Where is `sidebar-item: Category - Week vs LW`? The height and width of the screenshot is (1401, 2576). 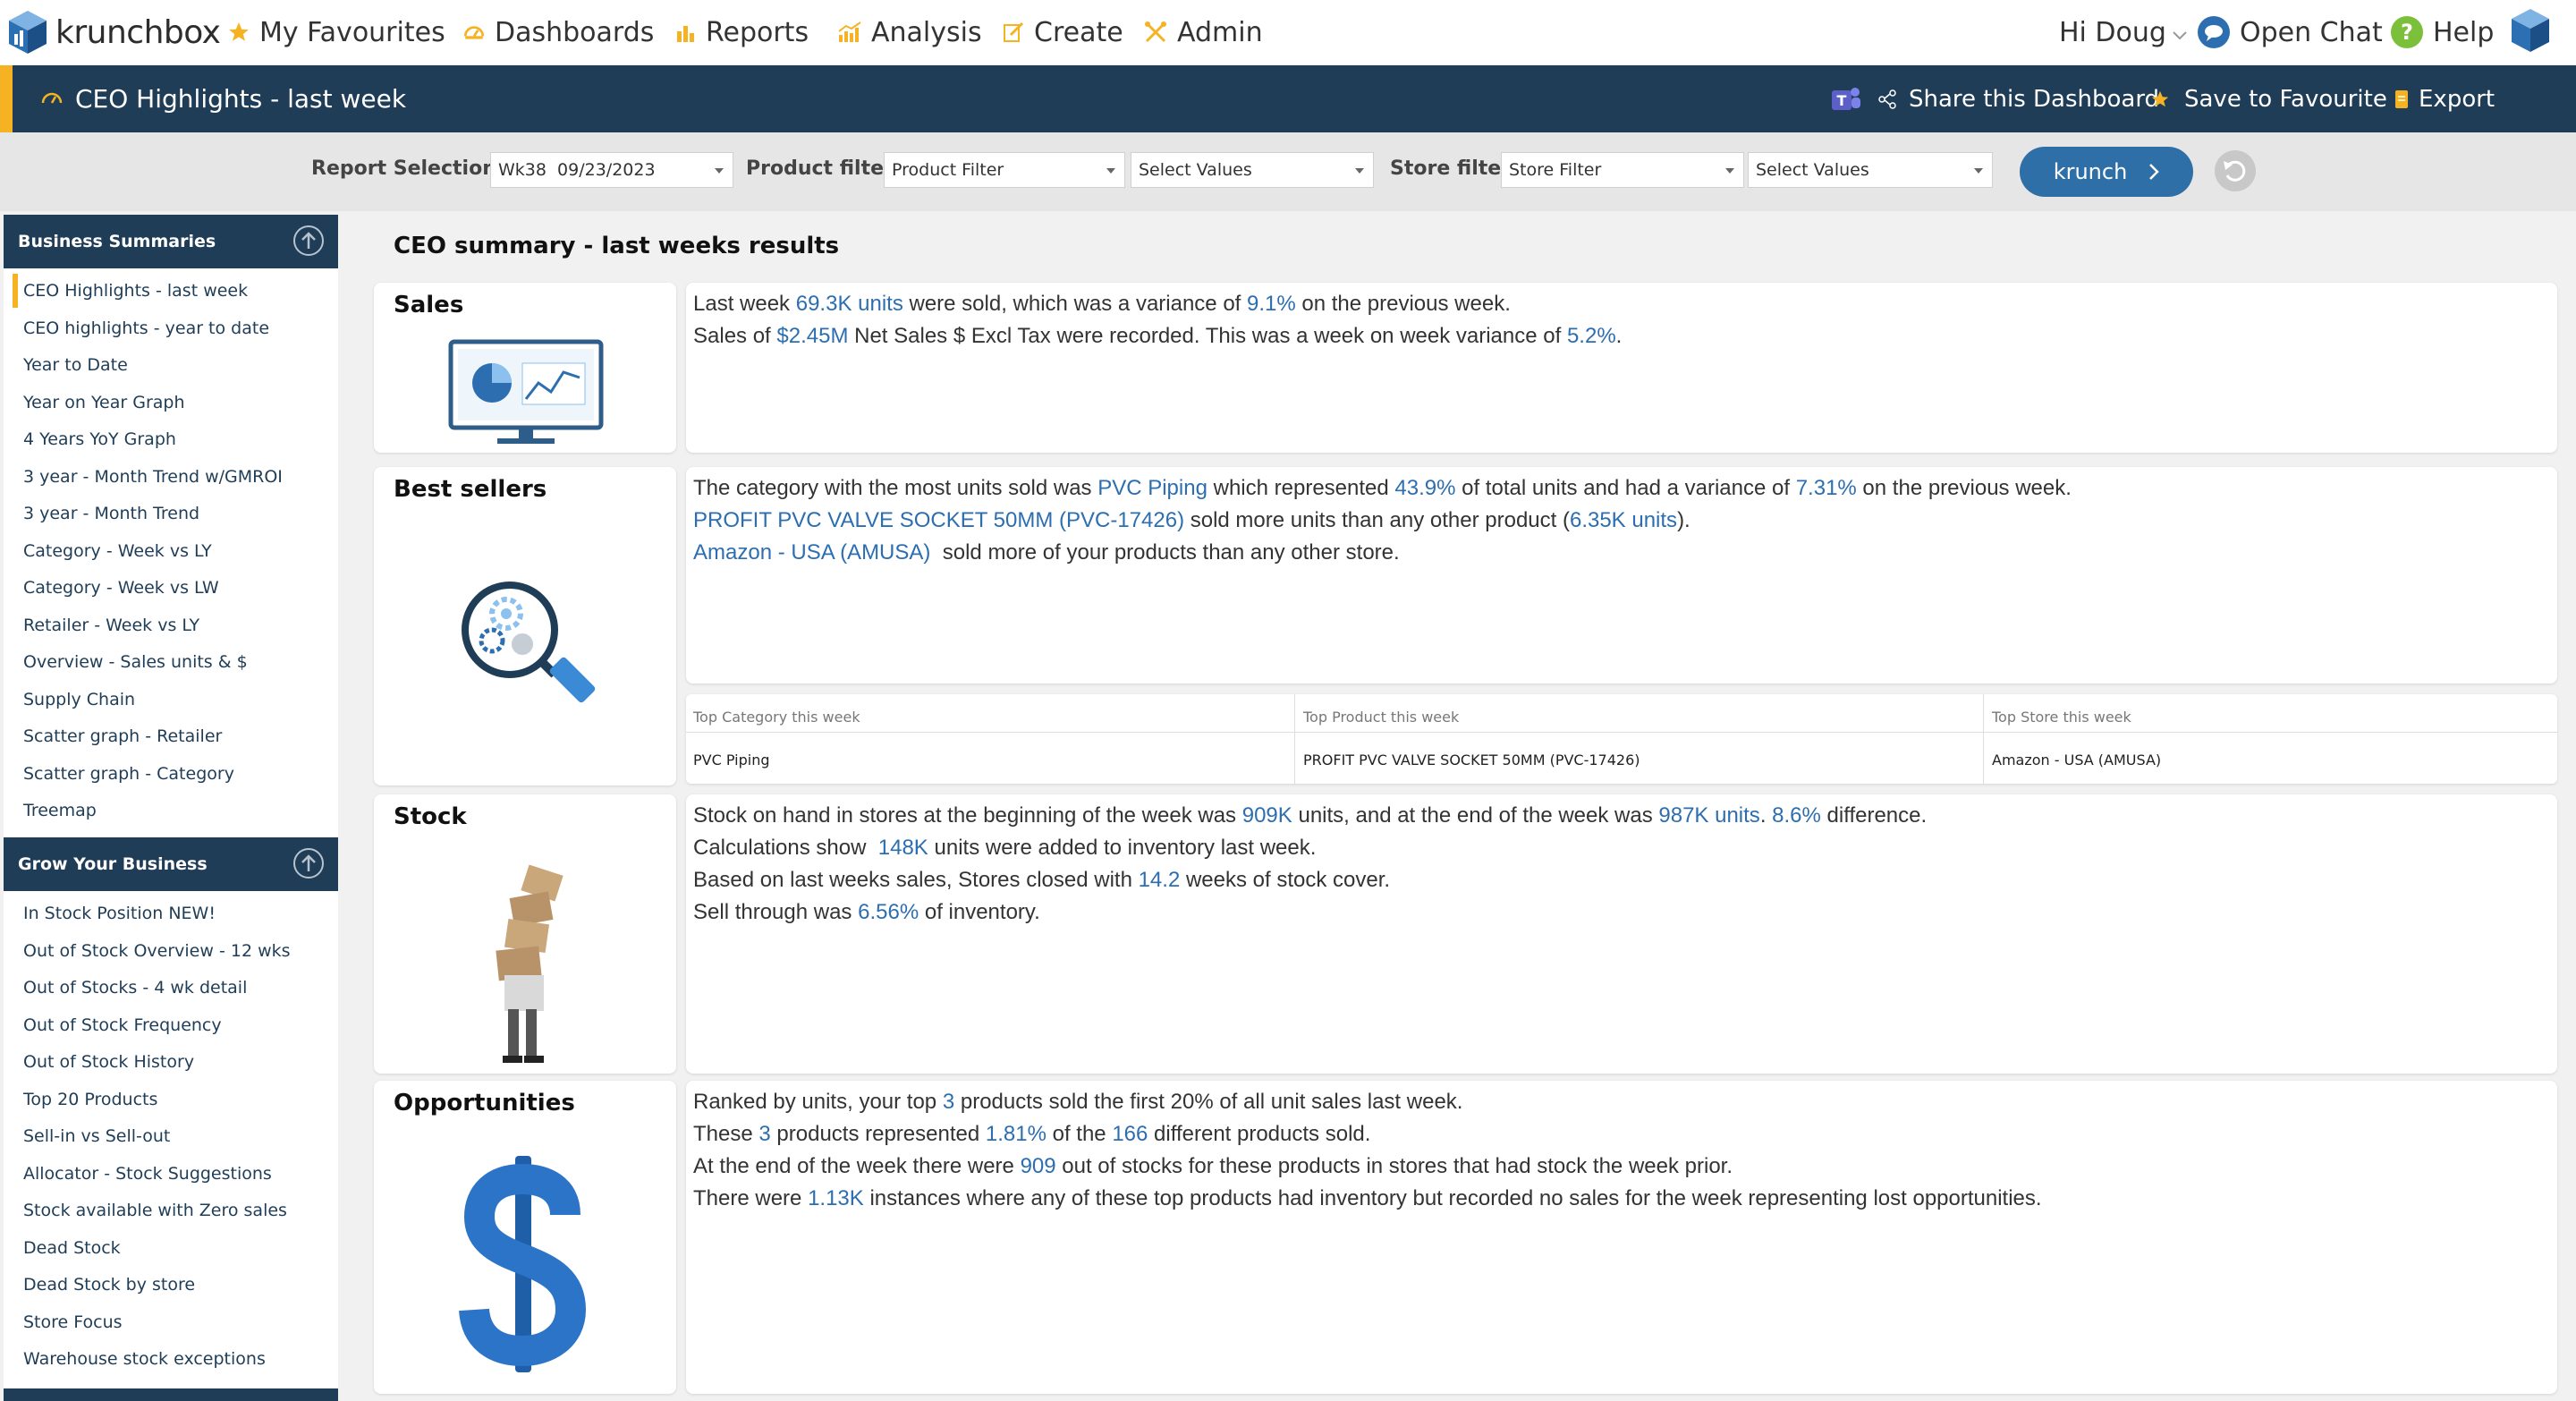
sidebar-item: Category - Week vs LW is located at coordinates (121, 588).